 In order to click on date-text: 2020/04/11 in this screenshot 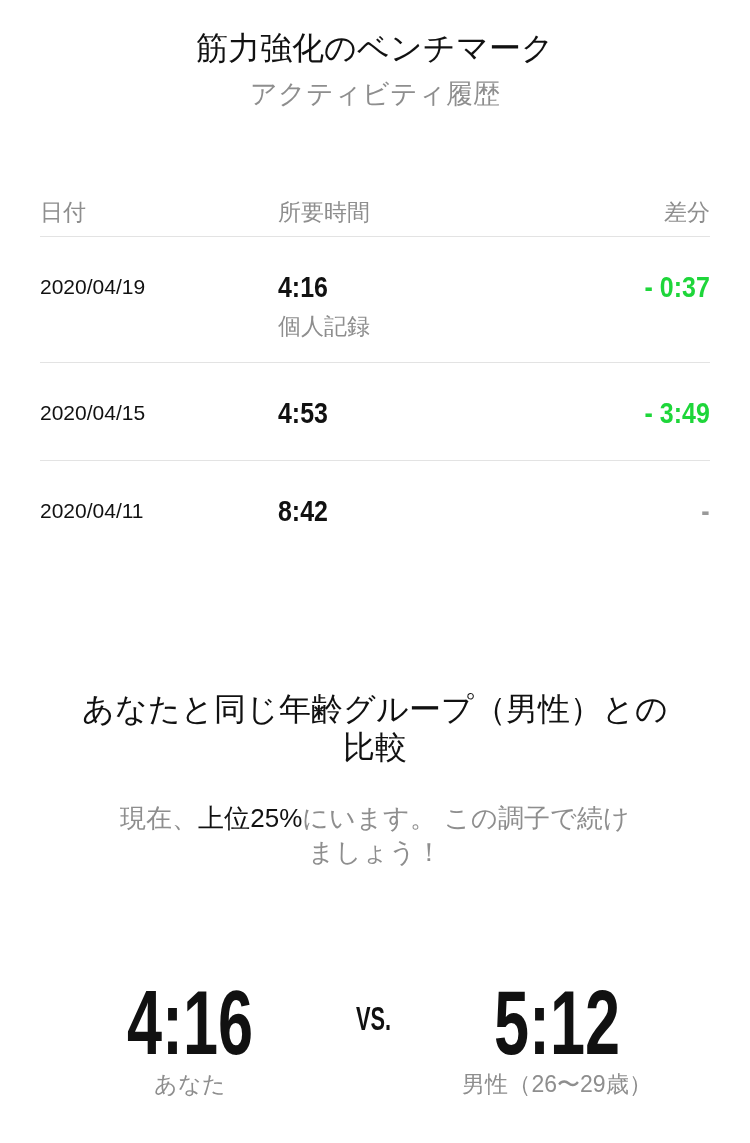, I will do `click(92, 511)`.